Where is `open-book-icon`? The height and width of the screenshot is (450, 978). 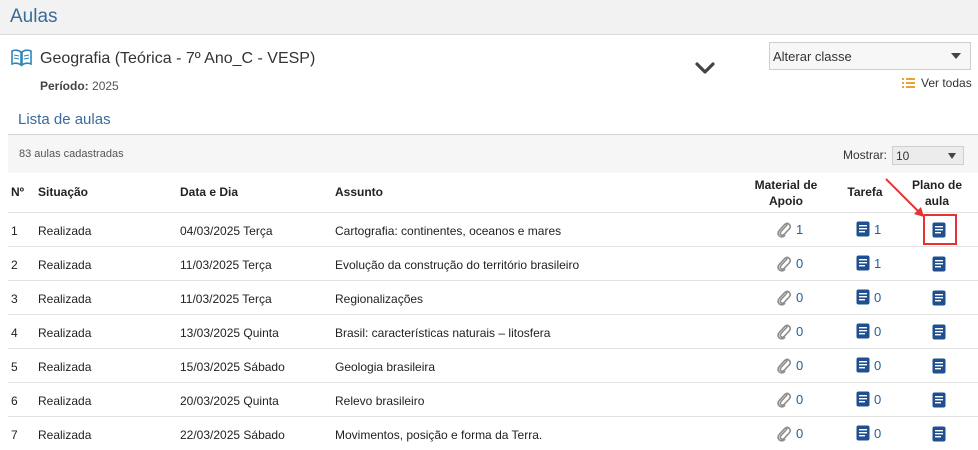 open-book-icon is located at coordinates (21, 58).